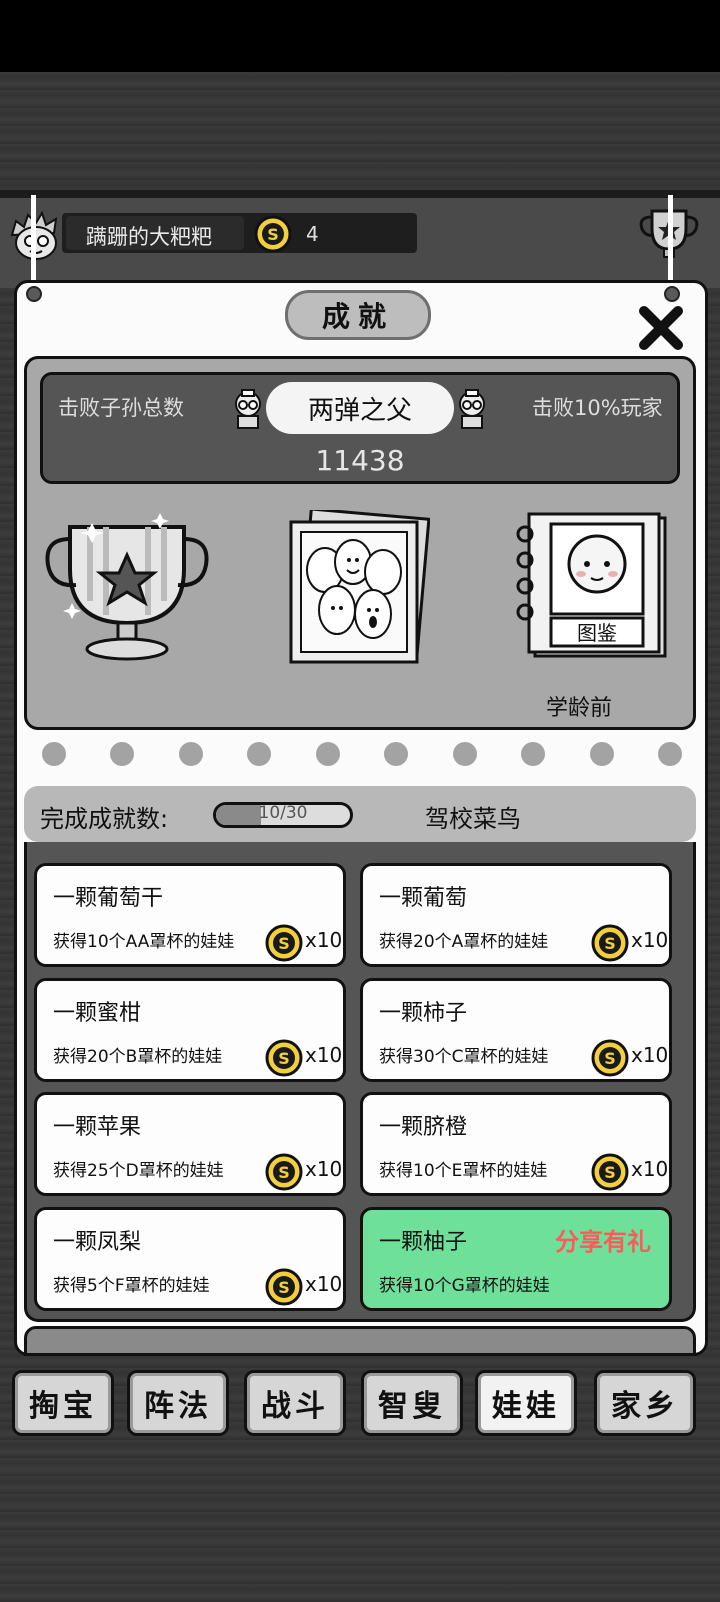  Describe the element at coordinates (97, 1127) in the screenshot. I see `achievement-title: 一颗苹果` at that location.